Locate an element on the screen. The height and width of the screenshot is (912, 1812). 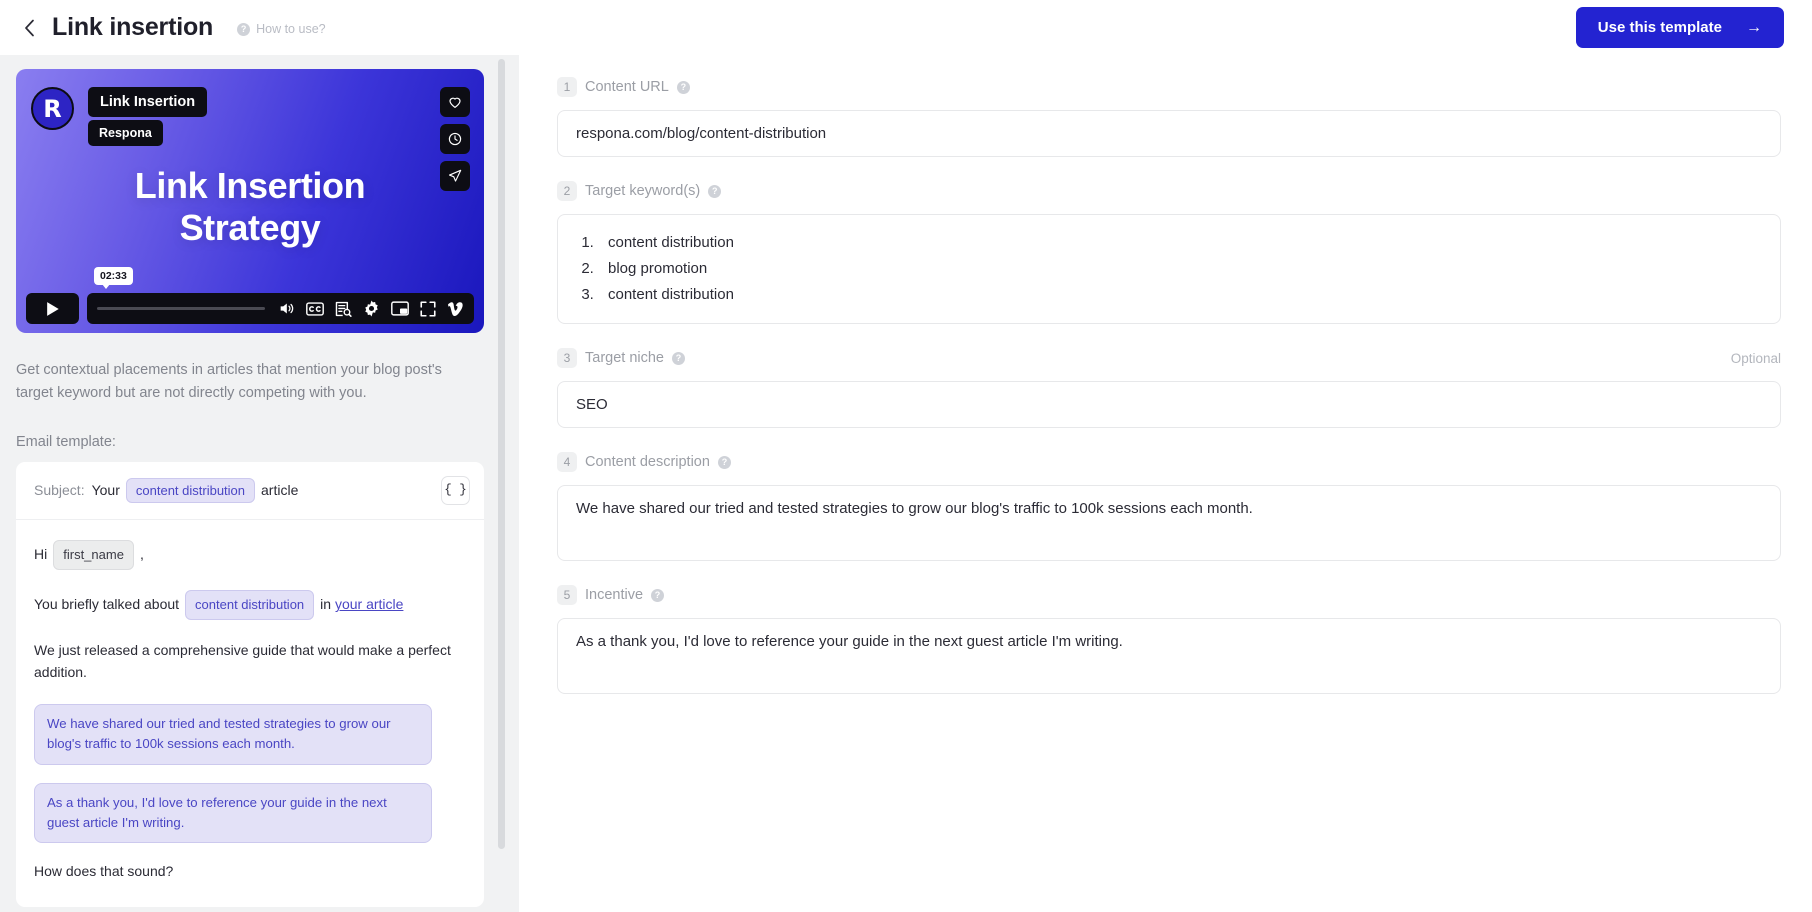
transcript-button is located at coordinates (343, 309).